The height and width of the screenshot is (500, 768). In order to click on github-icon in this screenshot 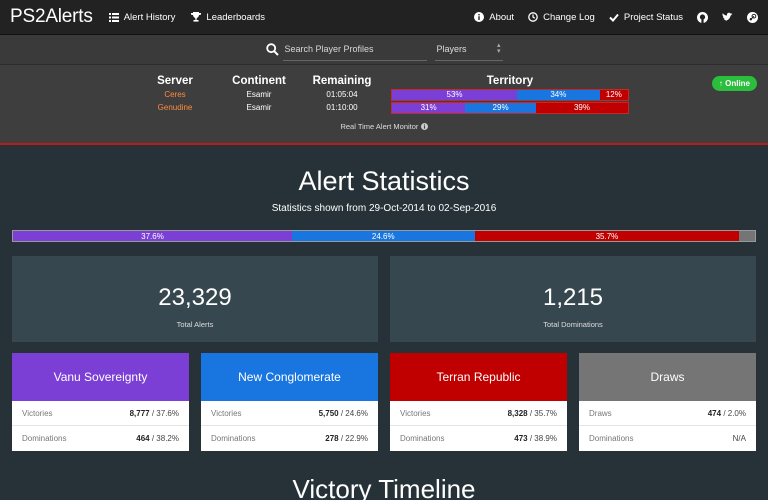, I will do `click(702, 17)`.